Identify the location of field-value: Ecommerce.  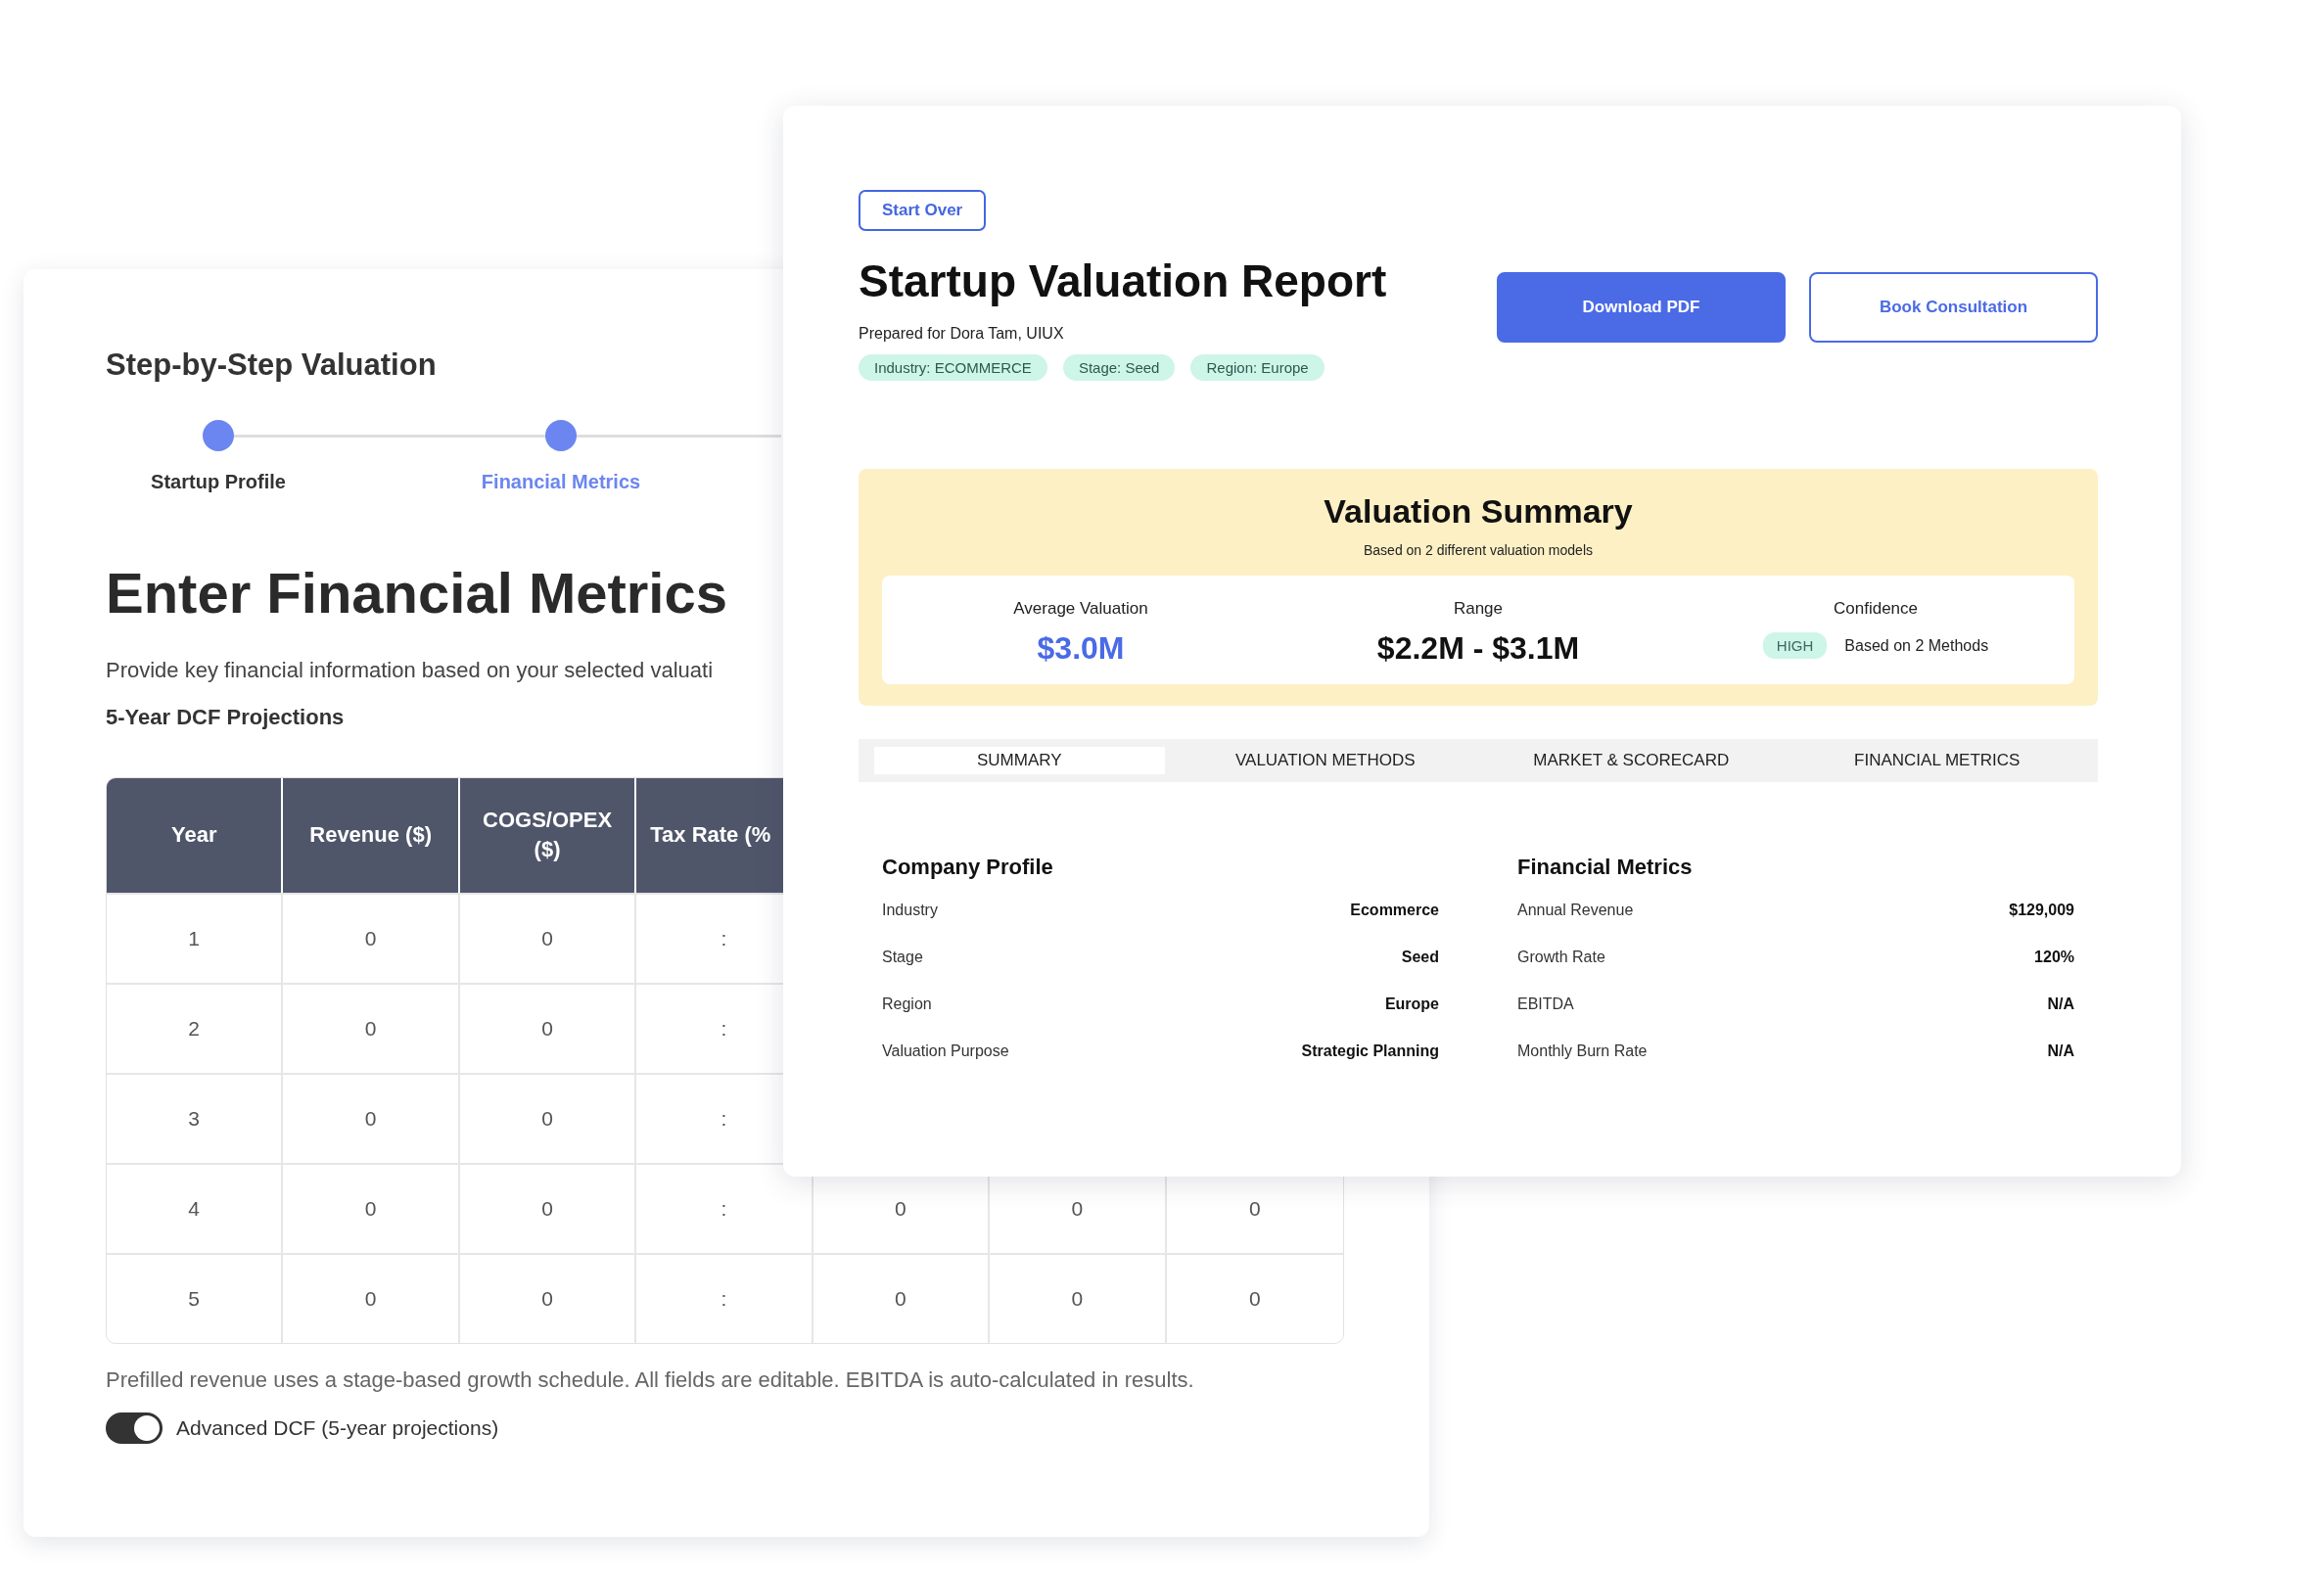
(1394, 911).